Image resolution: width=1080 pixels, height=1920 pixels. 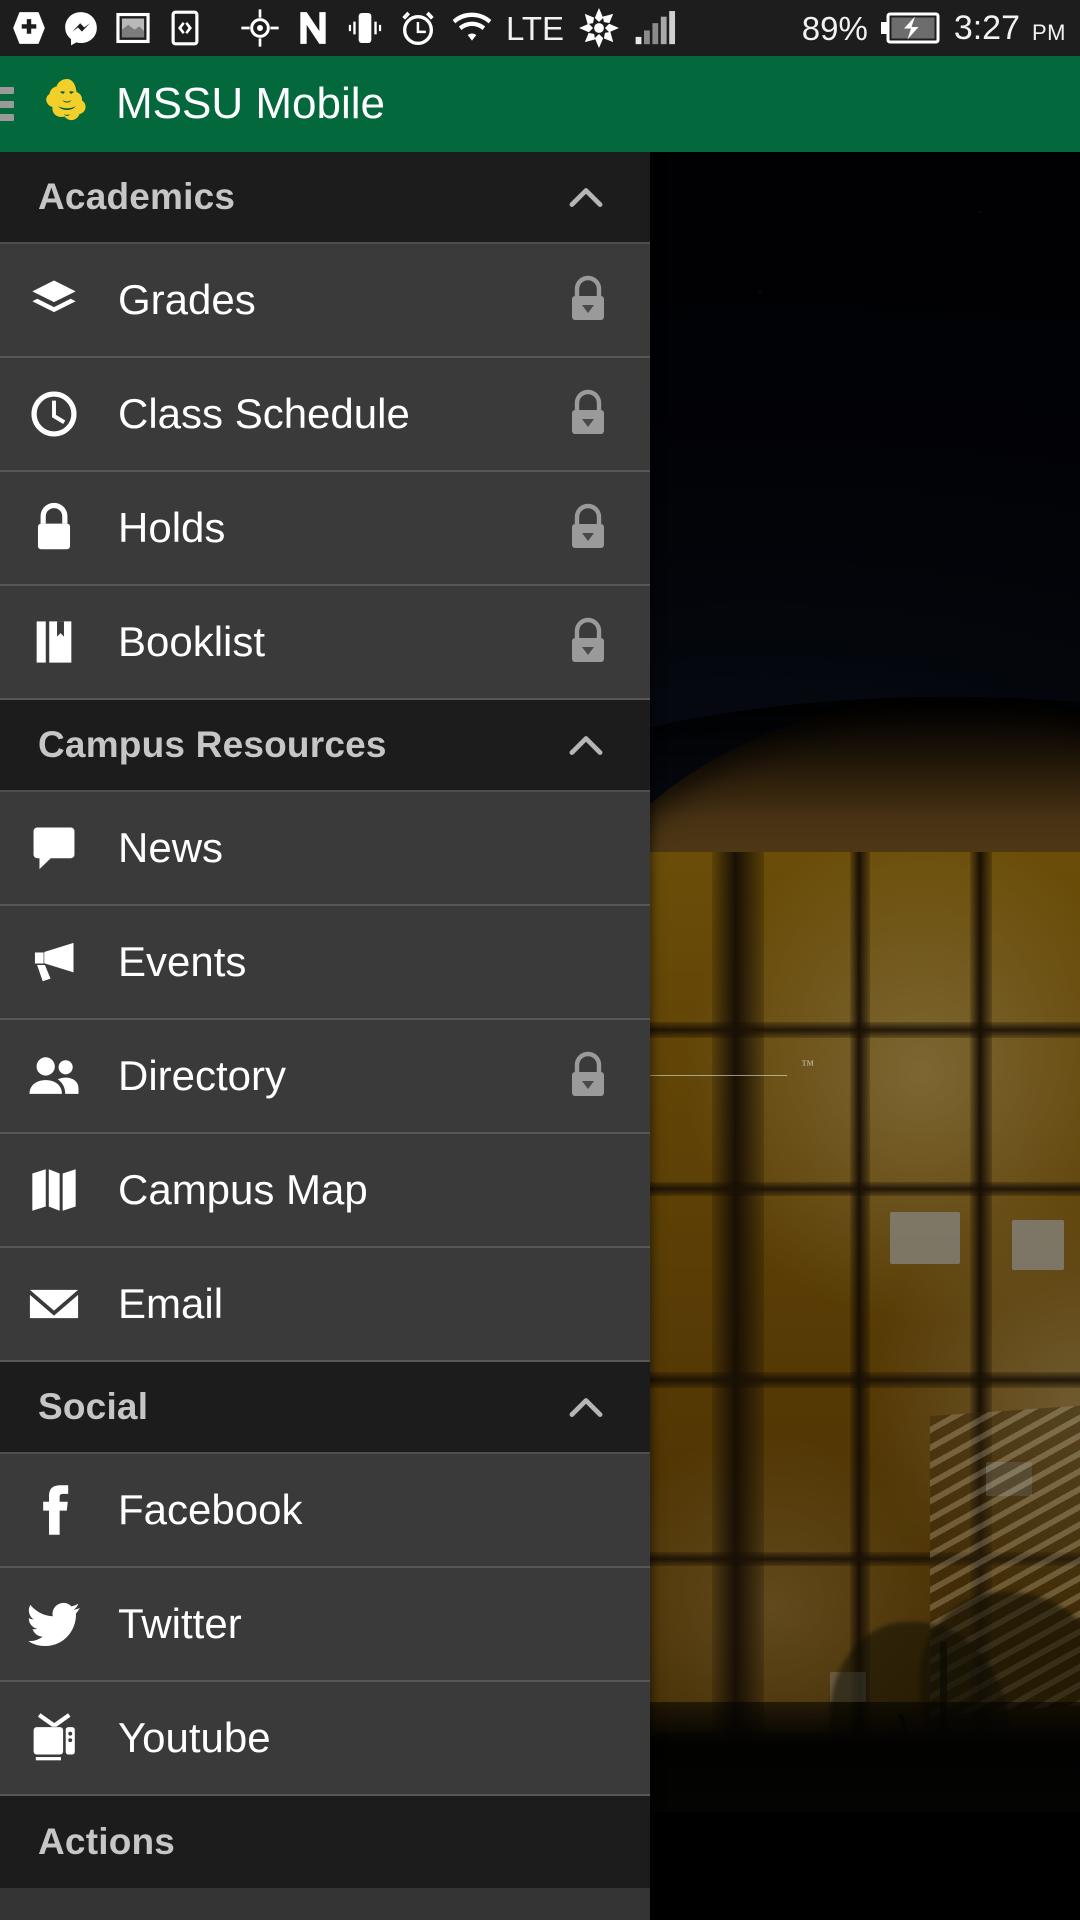 What do you see at coordinates (325, 1511) in the screenshot?
I see `drawer-item-facebook: Facebook` at bounding box center [325, 1511].